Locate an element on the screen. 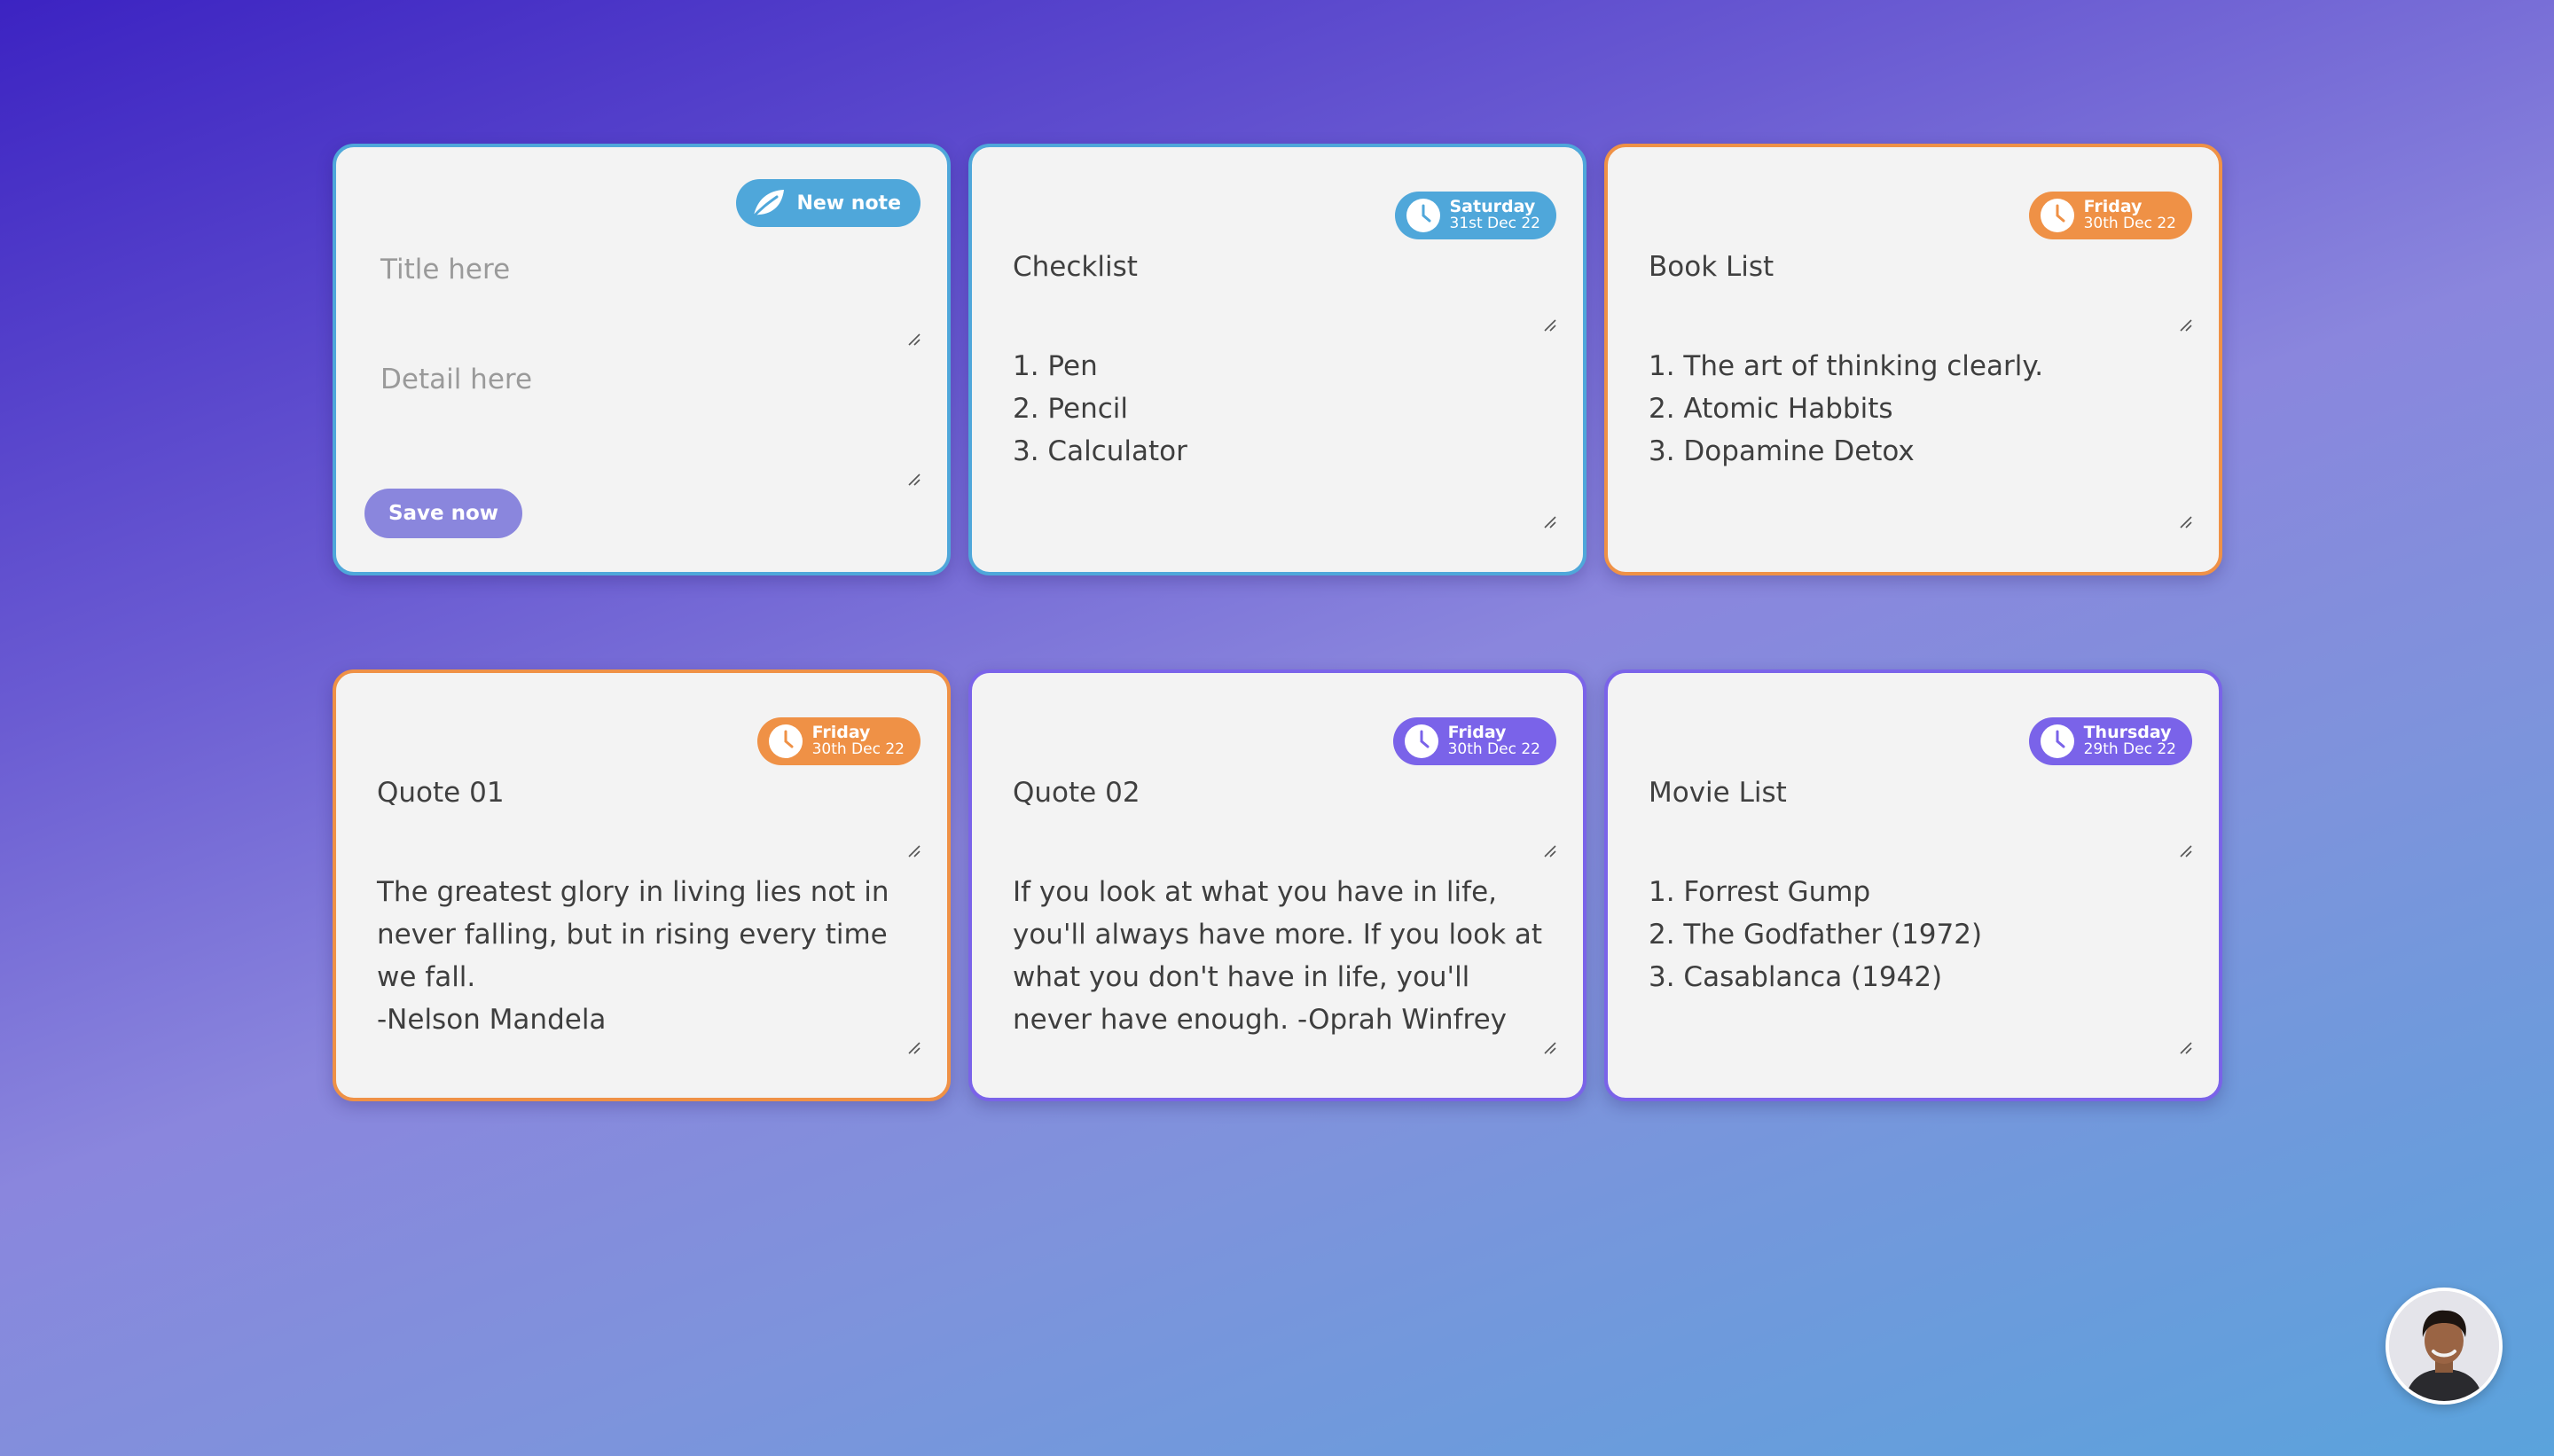 The image size is (2554, 1456). avatar-image is located at coordinates (2444, 1346).